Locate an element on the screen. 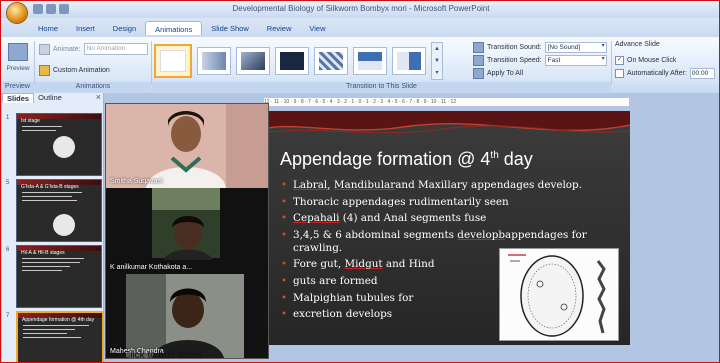 This screenshot has height=363, width=720. thumb-title: Appendage formation @ 4th day is located at coordinates (58, 320).